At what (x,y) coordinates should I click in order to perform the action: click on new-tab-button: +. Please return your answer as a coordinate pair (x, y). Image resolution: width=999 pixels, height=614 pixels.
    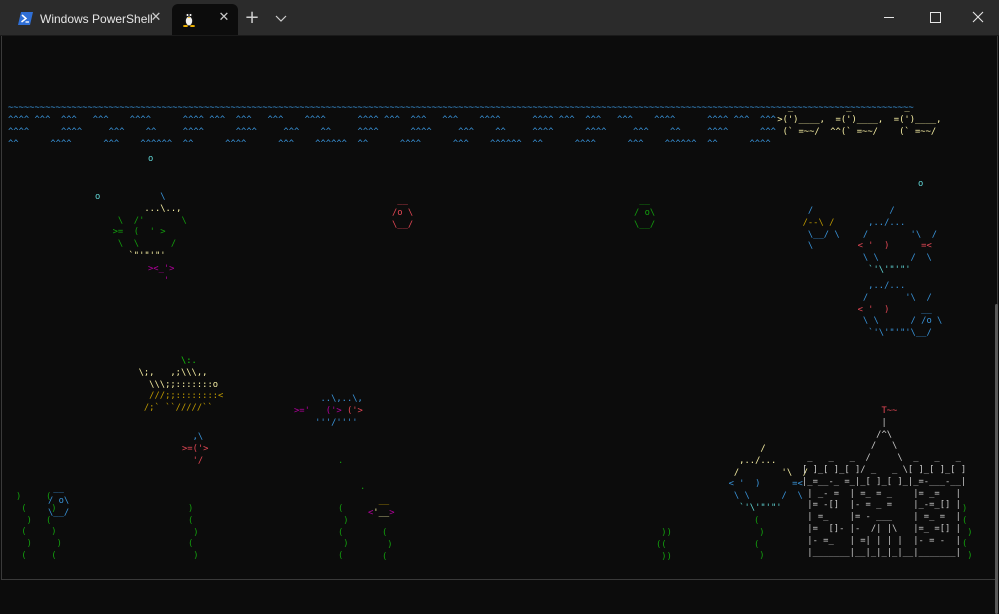
    Looking at the image, I should click on (252, 18).